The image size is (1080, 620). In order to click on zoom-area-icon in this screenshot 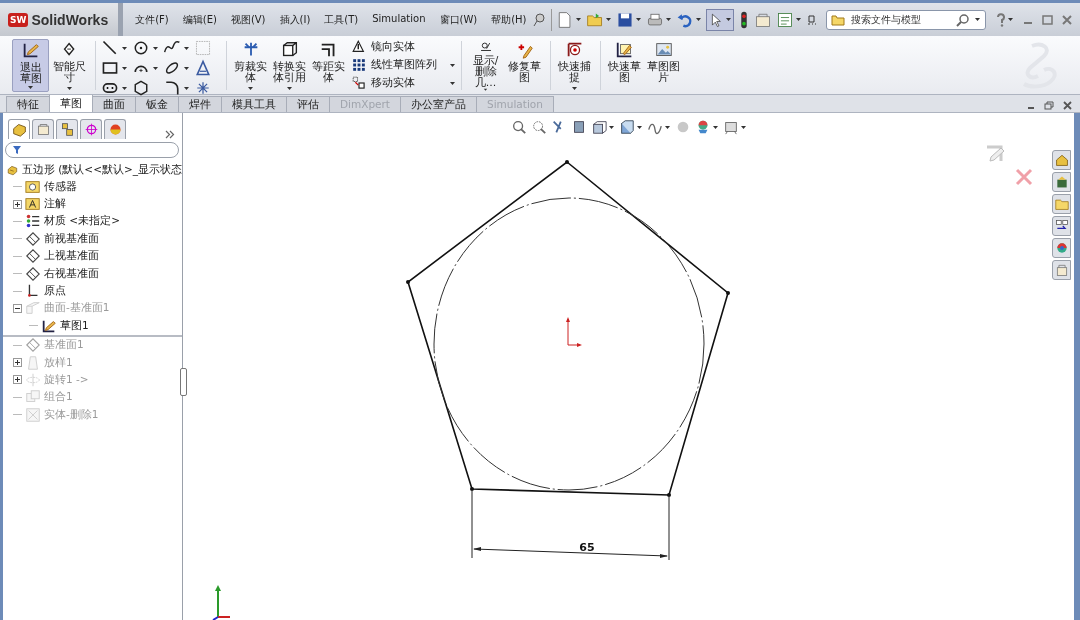, I will do `click(539, 127)`.